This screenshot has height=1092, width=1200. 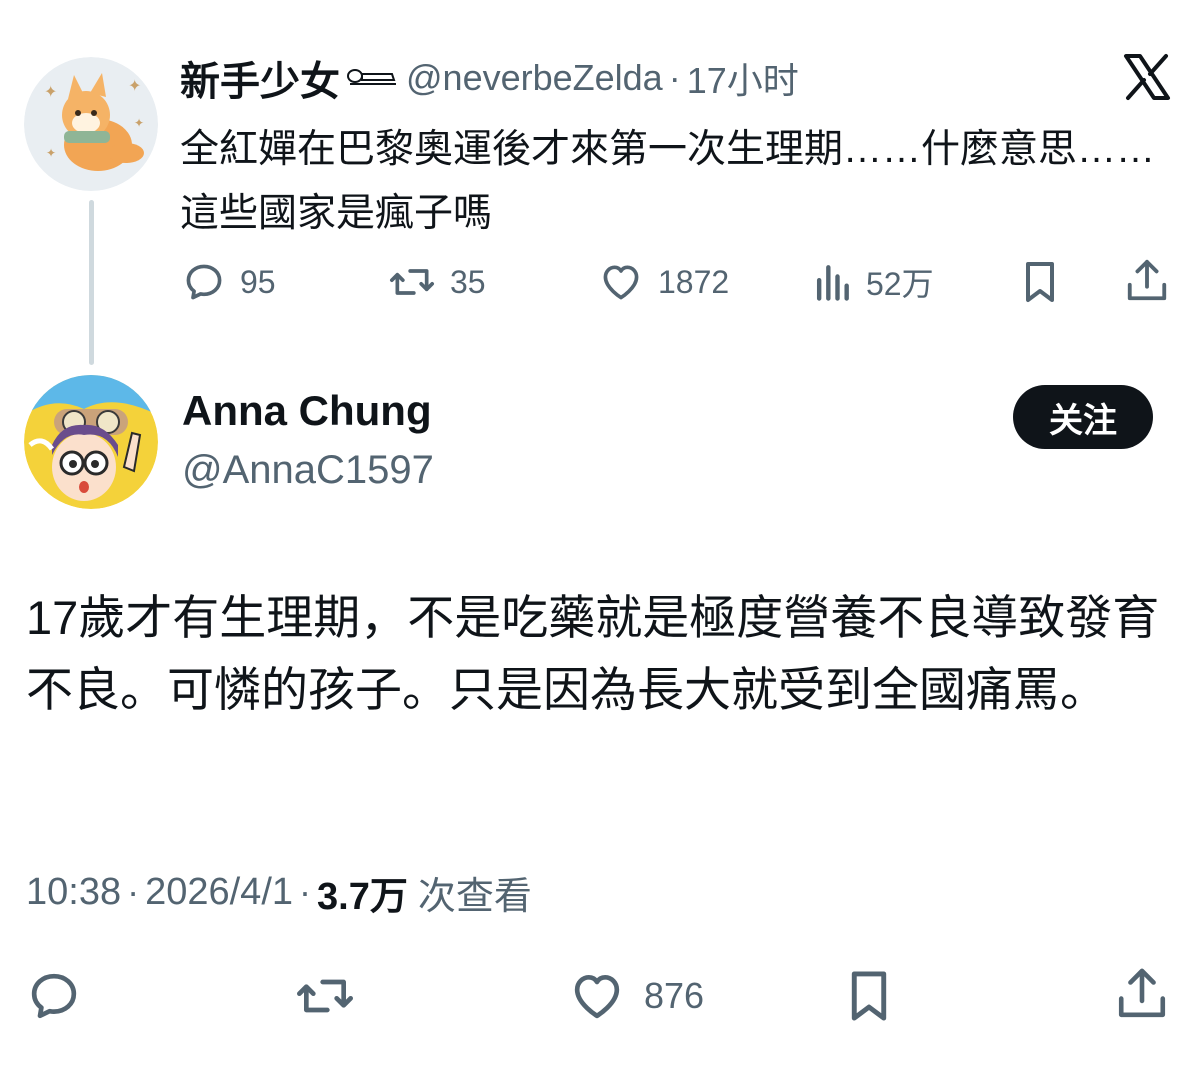 I want to click on share-button, so click(x=1142, y=996).